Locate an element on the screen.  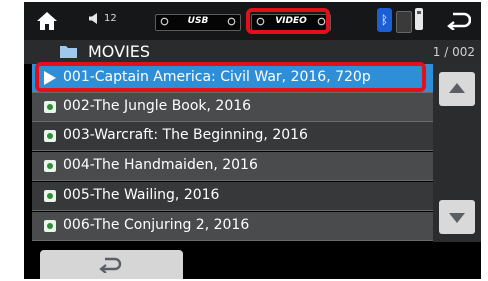
file-title: 005-The Wailing, 2016 is located at coordinates (141, 195).